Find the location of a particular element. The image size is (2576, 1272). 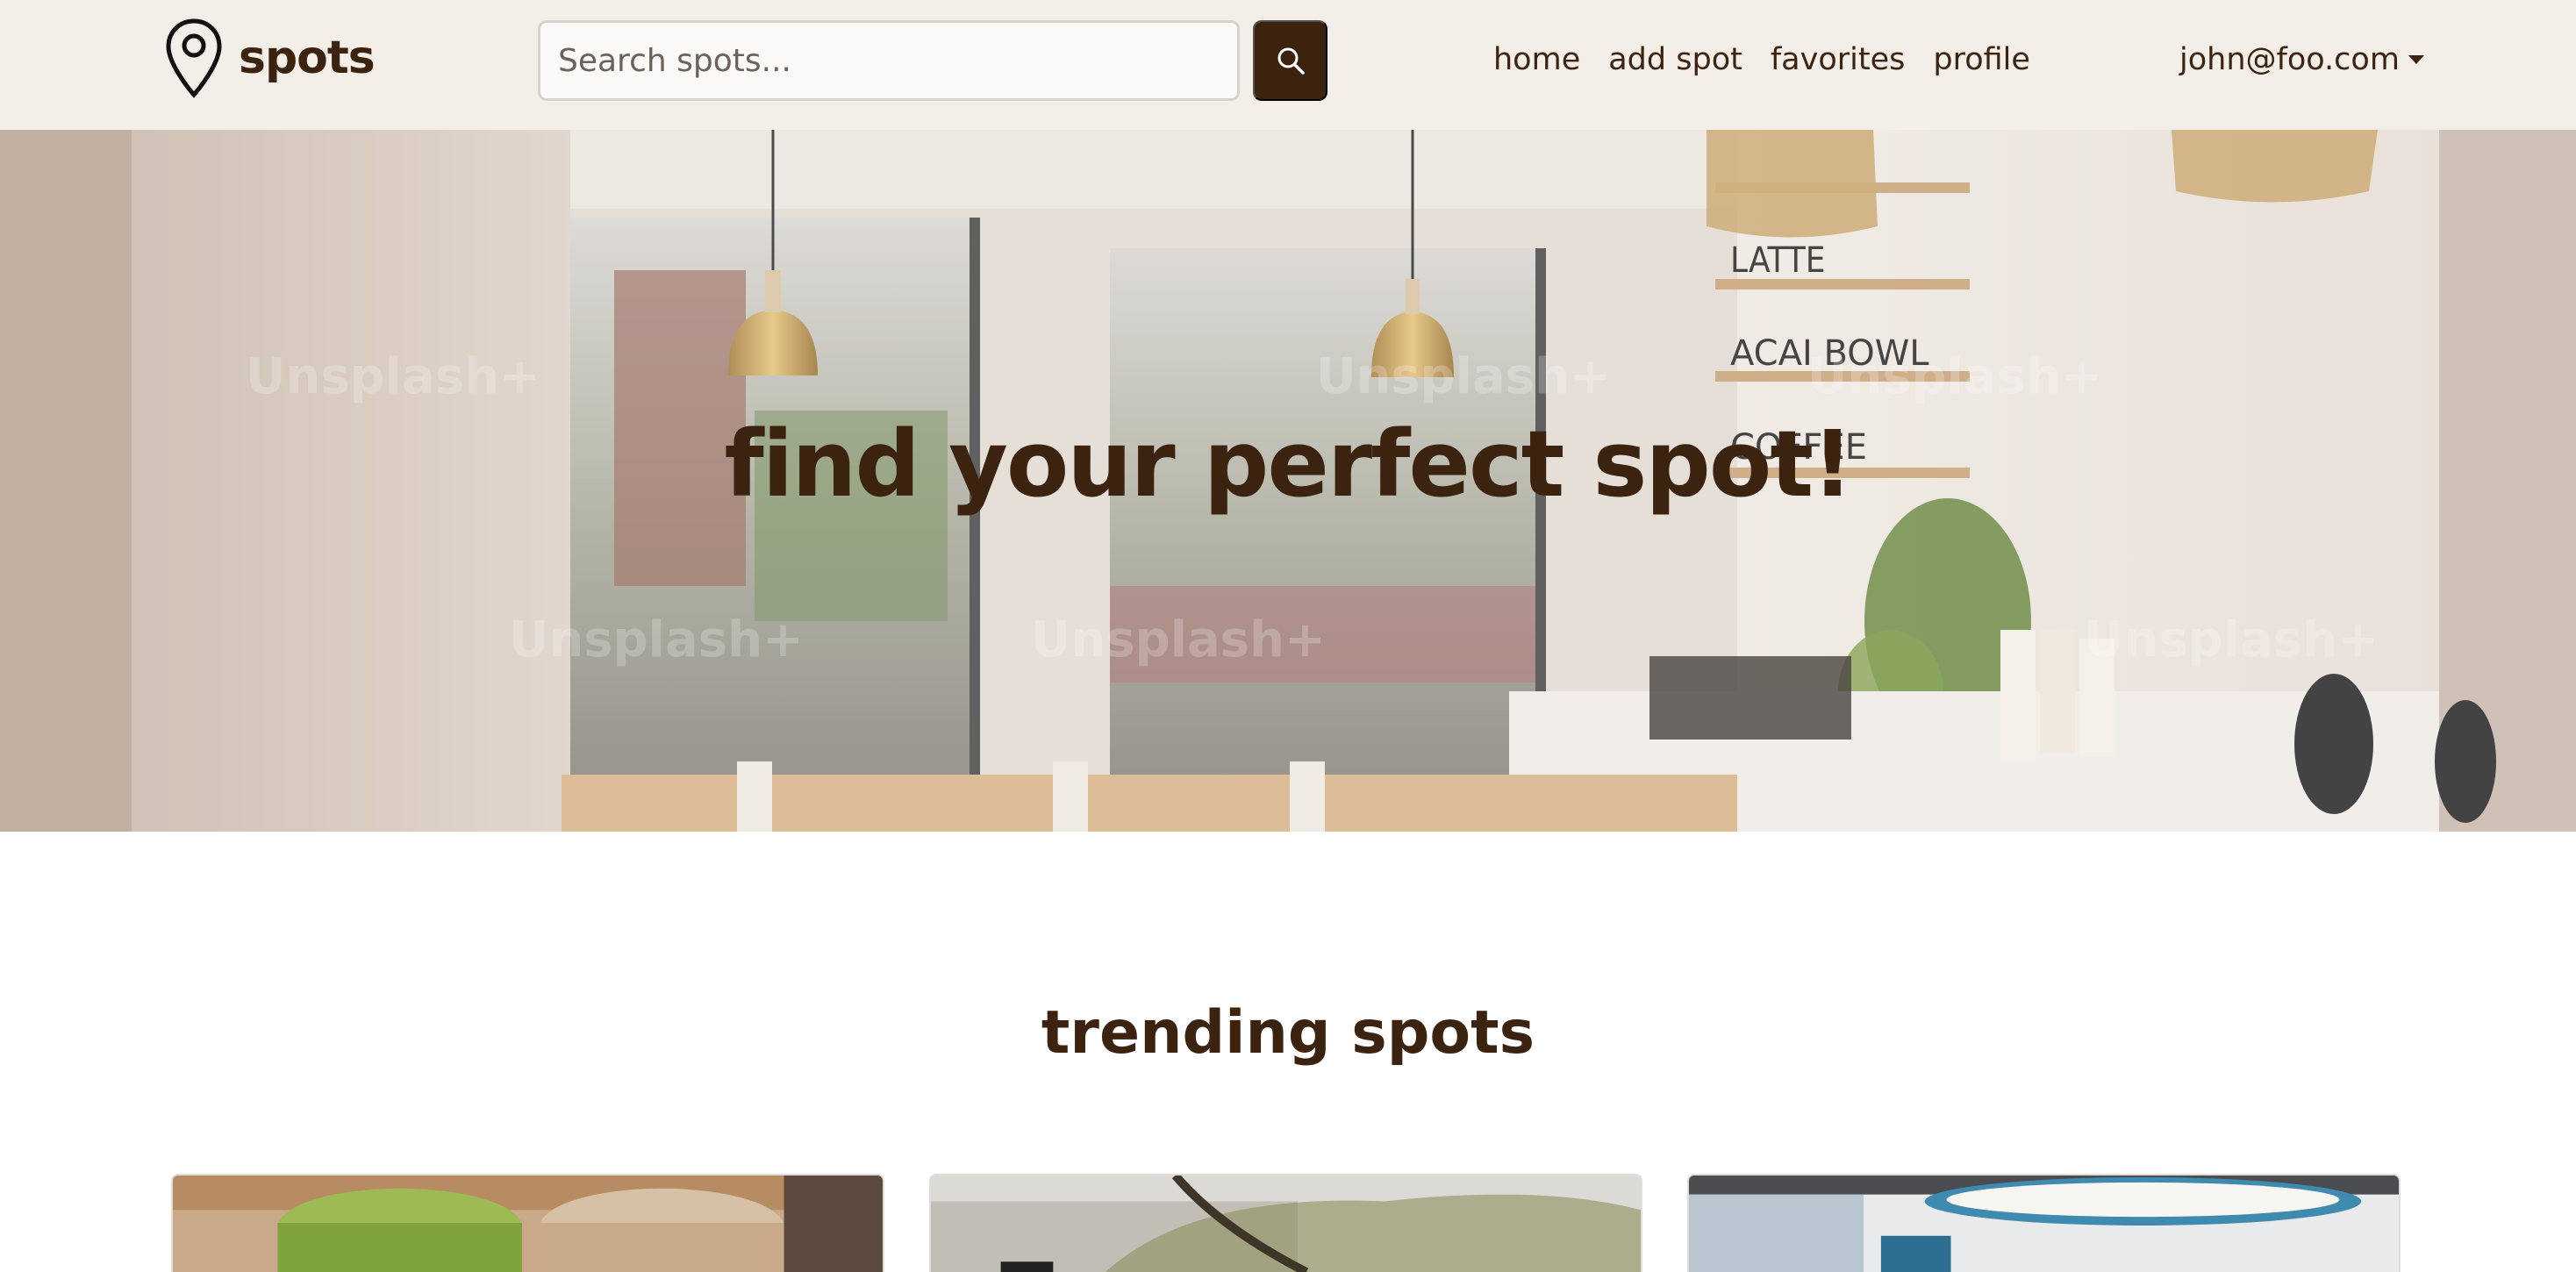

cafe-storefront-photo is located at coordinates (1286, 1224).